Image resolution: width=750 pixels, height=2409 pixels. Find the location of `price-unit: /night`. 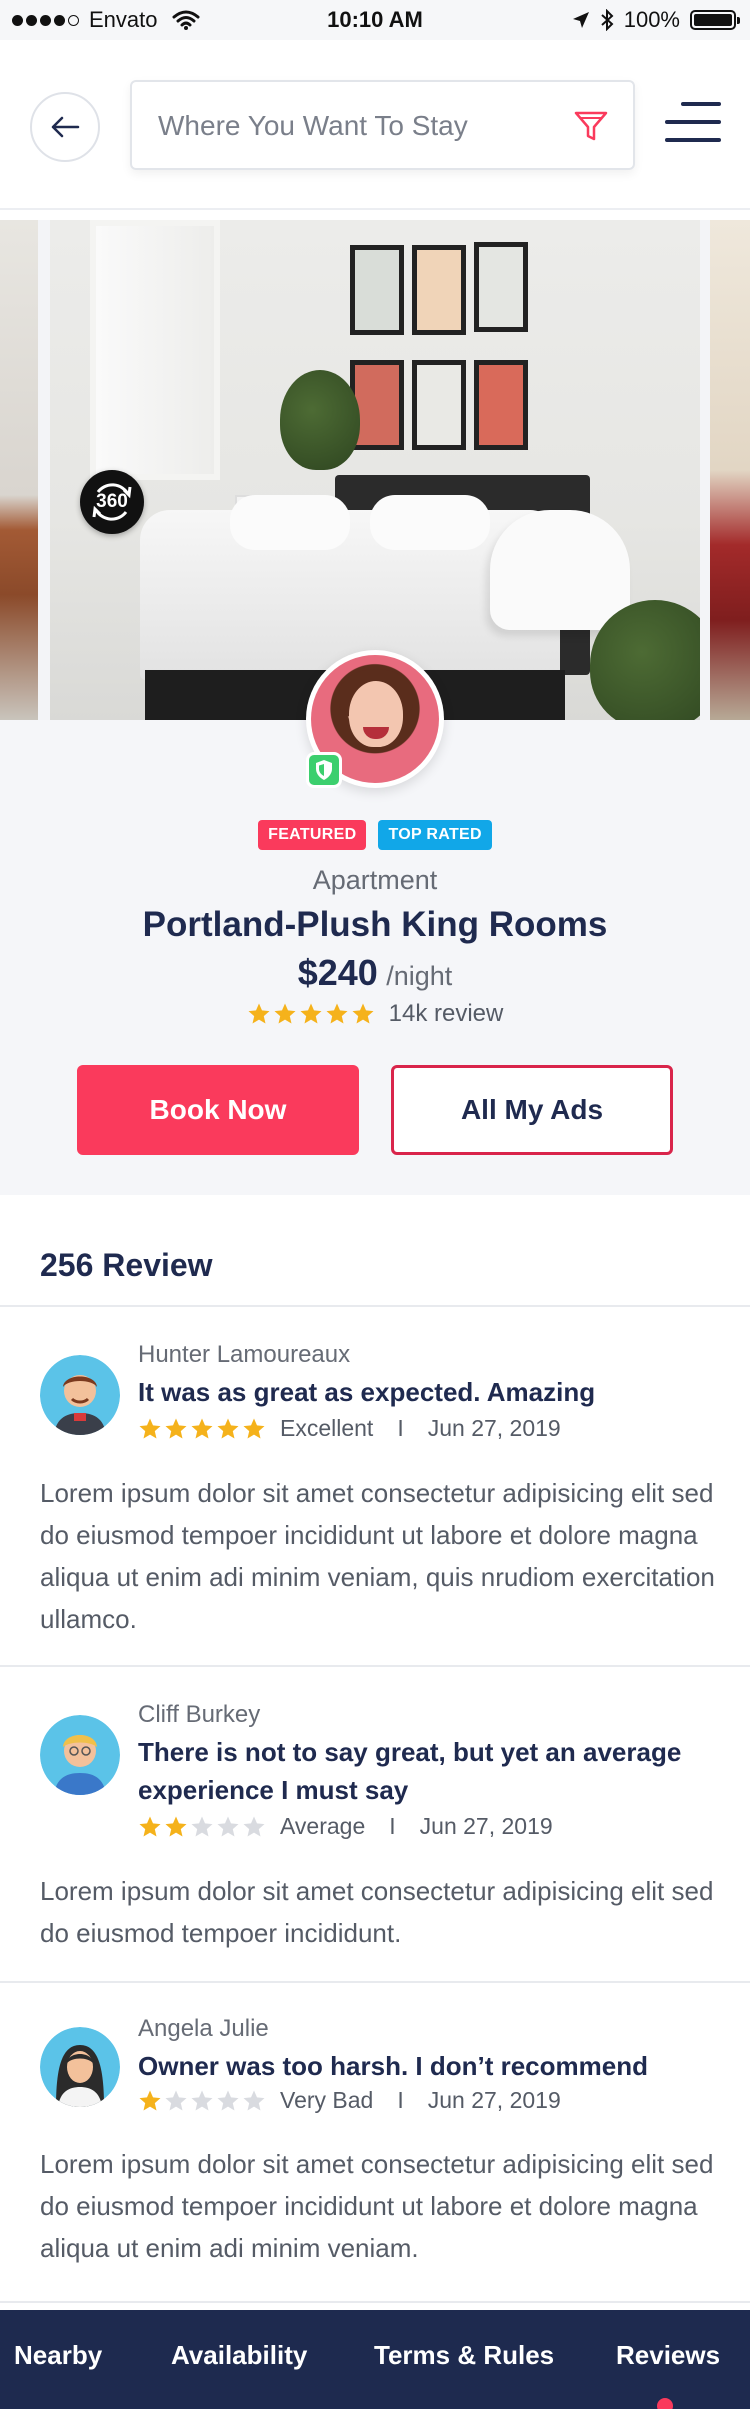

price-unit: /night is located at coordinates (419, 976).